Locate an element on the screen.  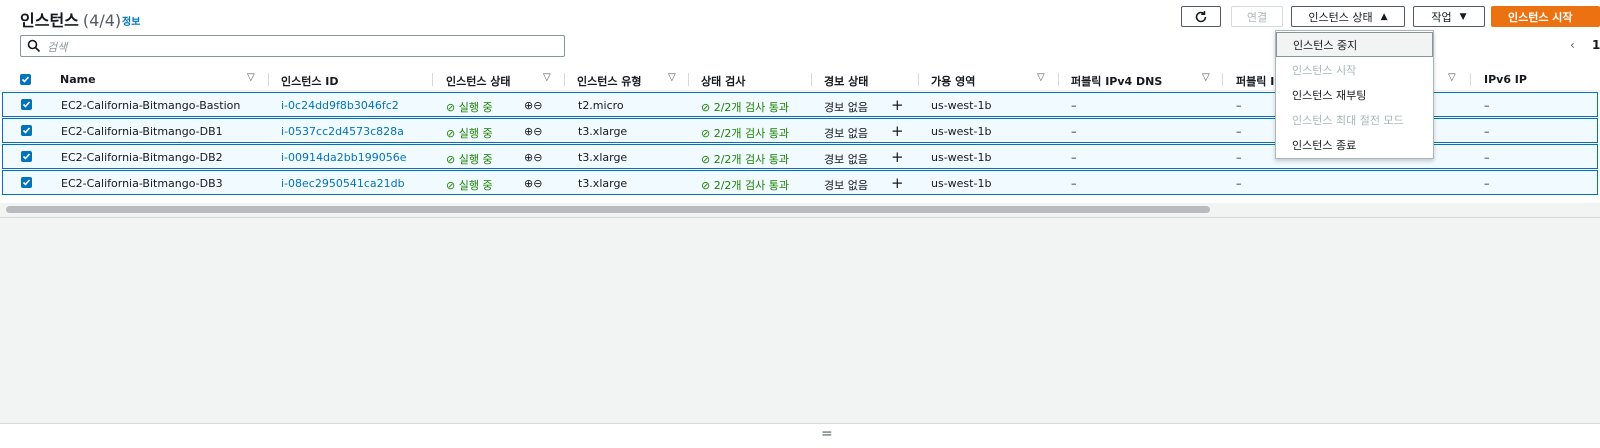
refresh-icon is located at coordinates (1201, 16).